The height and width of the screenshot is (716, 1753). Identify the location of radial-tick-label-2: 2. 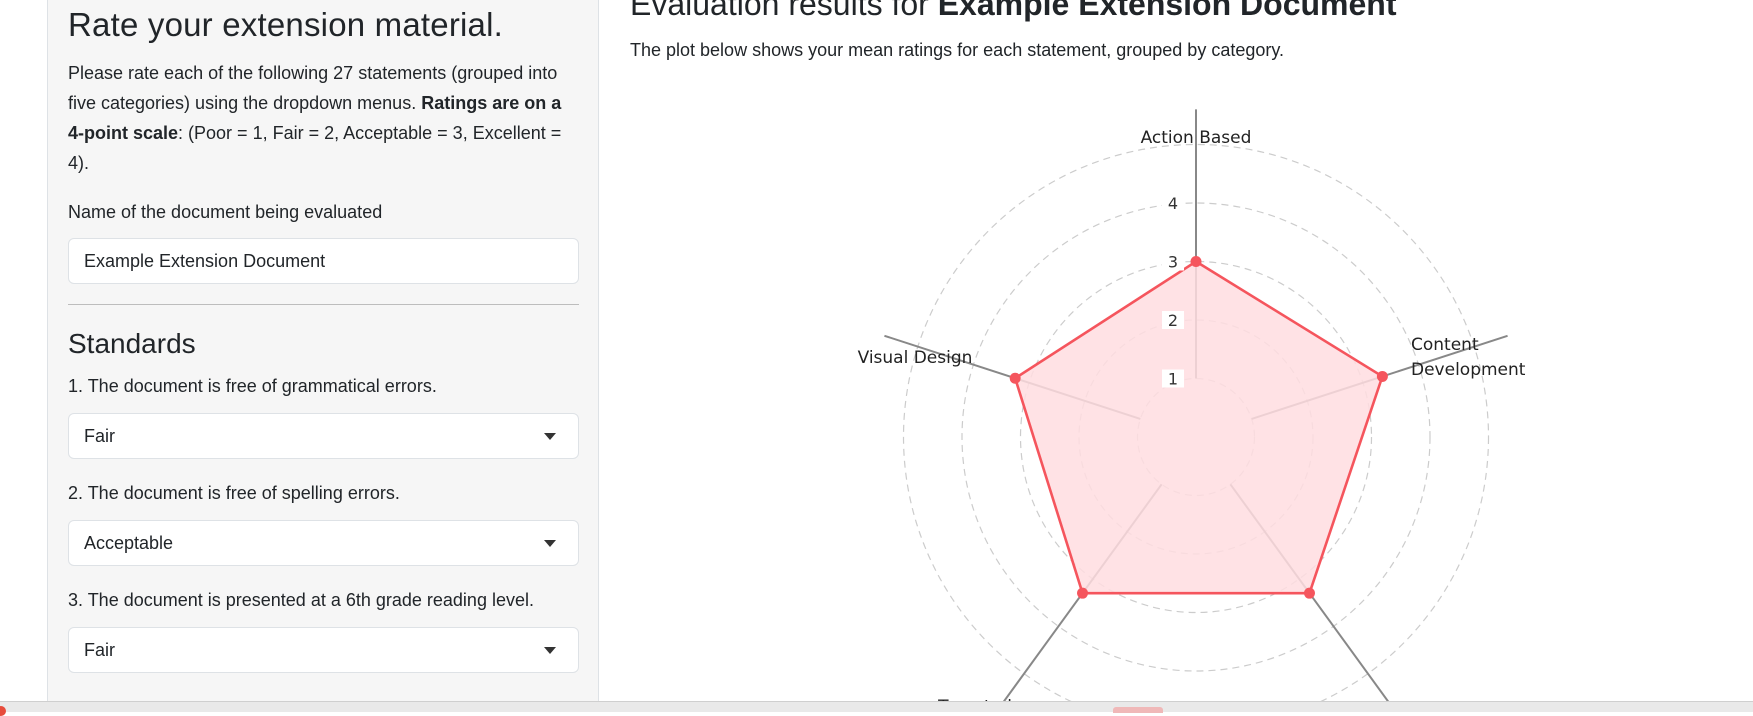
(1173, 320).